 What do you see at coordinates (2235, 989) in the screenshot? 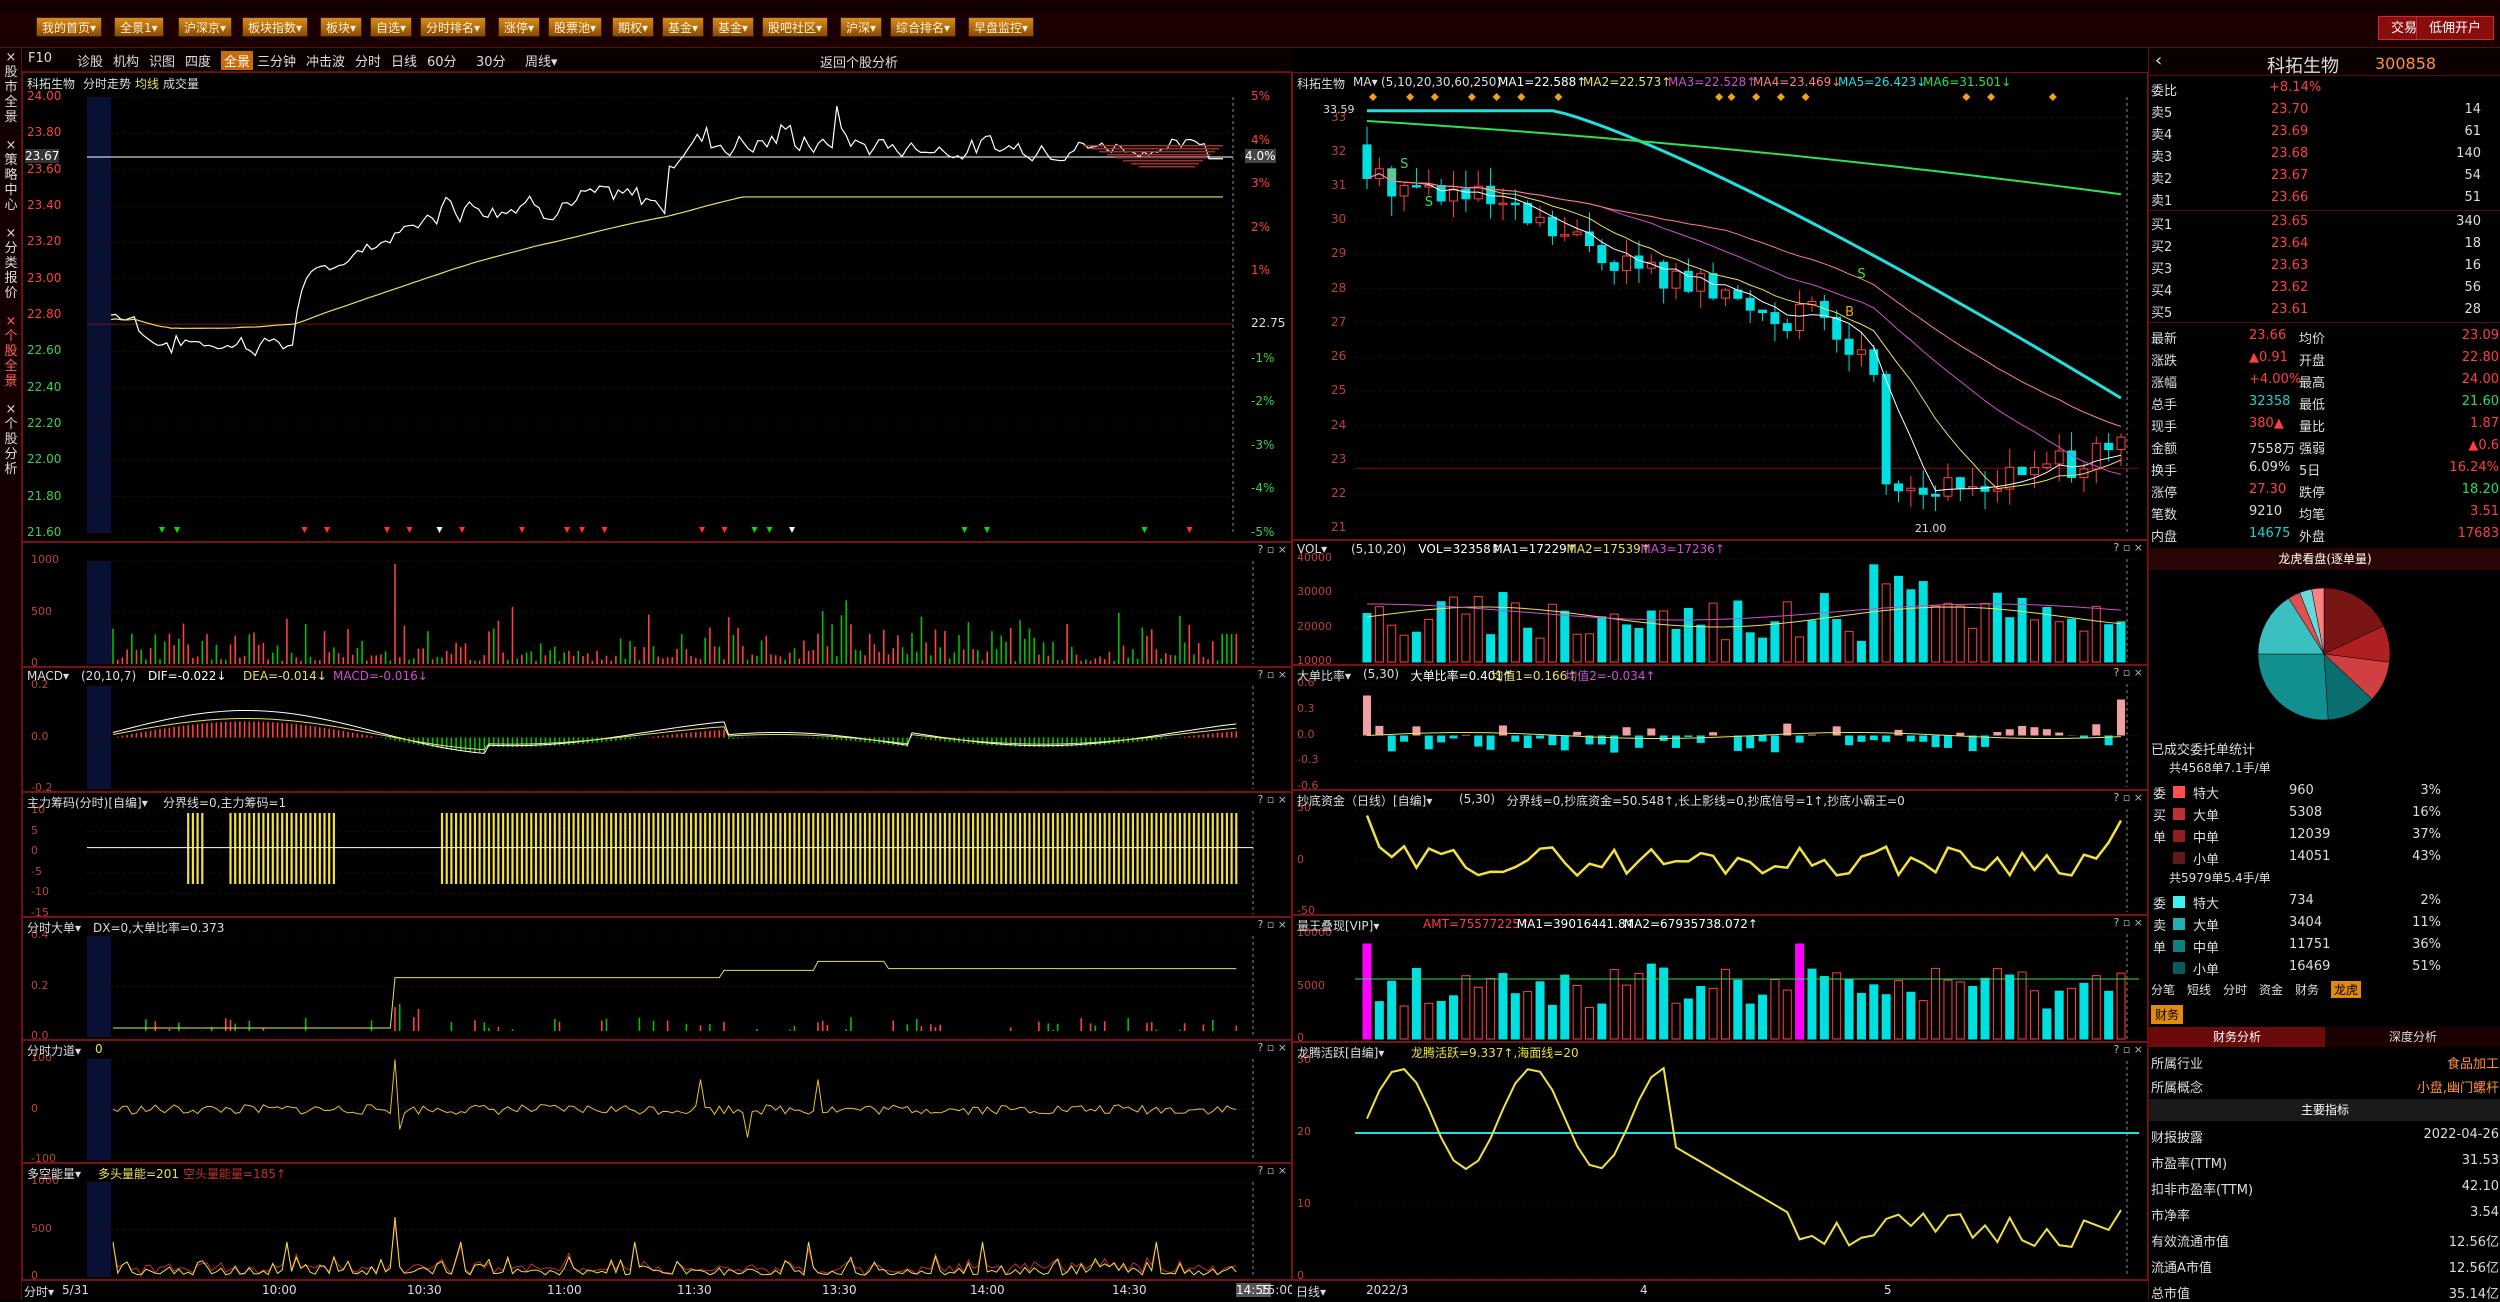
I see `bottom-tab-2: 分时` at bounding box center [2235, 989].